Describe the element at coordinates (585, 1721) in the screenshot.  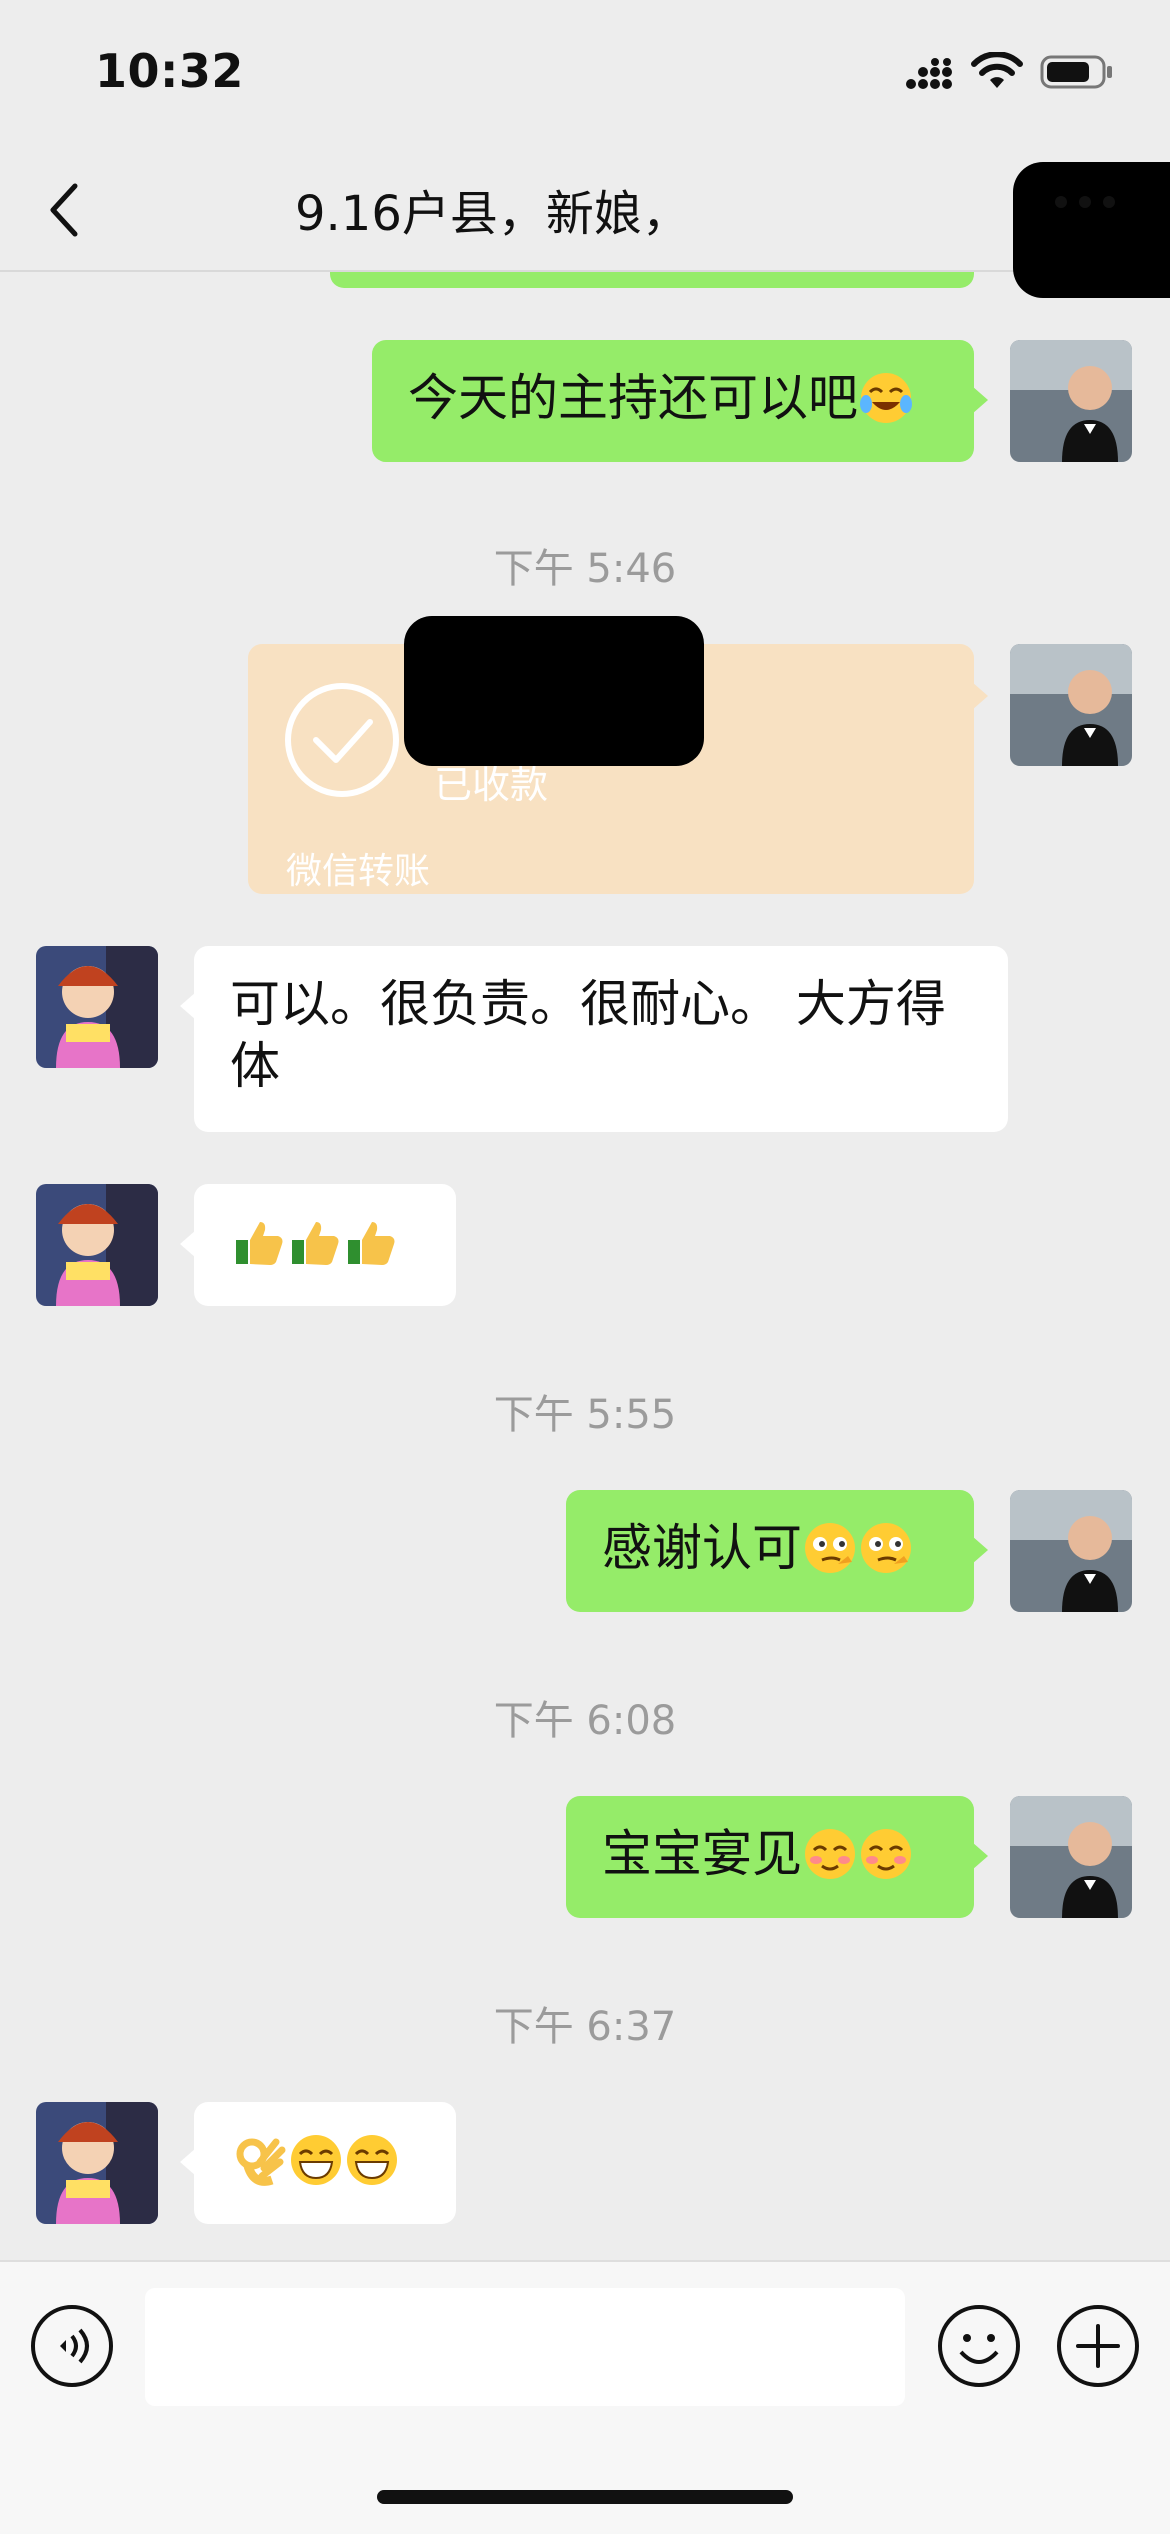
I see `timestamp: 下午 6:08` at that location.